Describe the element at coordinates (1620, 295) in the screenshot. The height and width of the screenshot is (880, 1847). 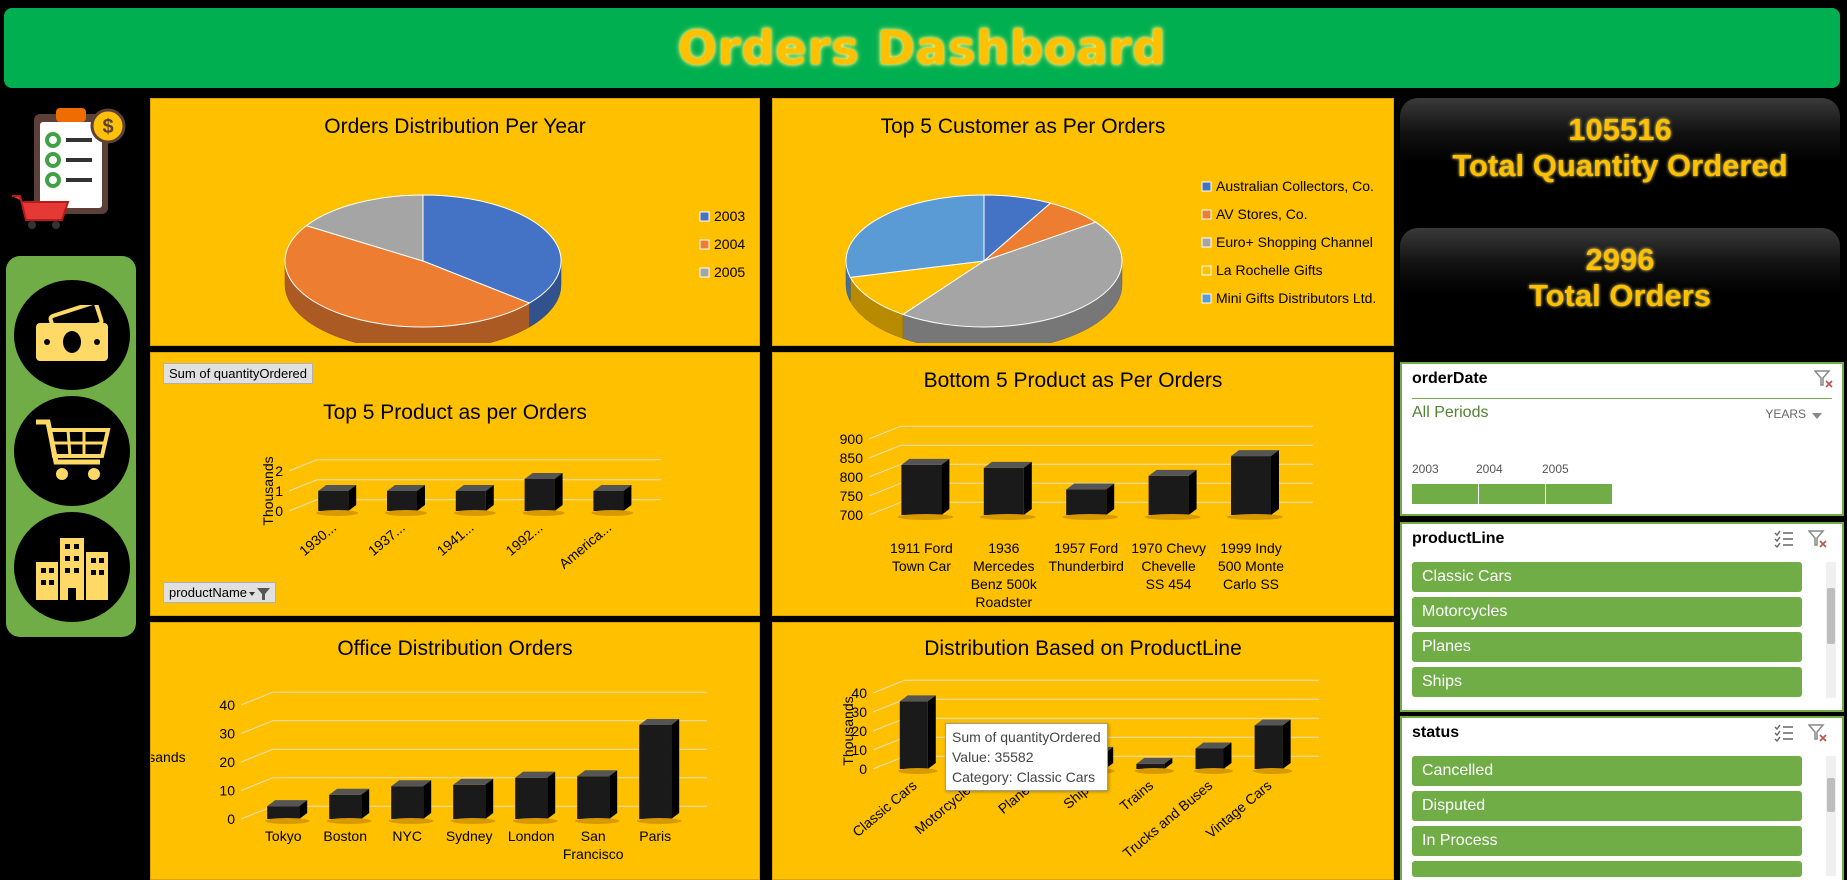
I see `total-orders-label: Total Orders` at that location.